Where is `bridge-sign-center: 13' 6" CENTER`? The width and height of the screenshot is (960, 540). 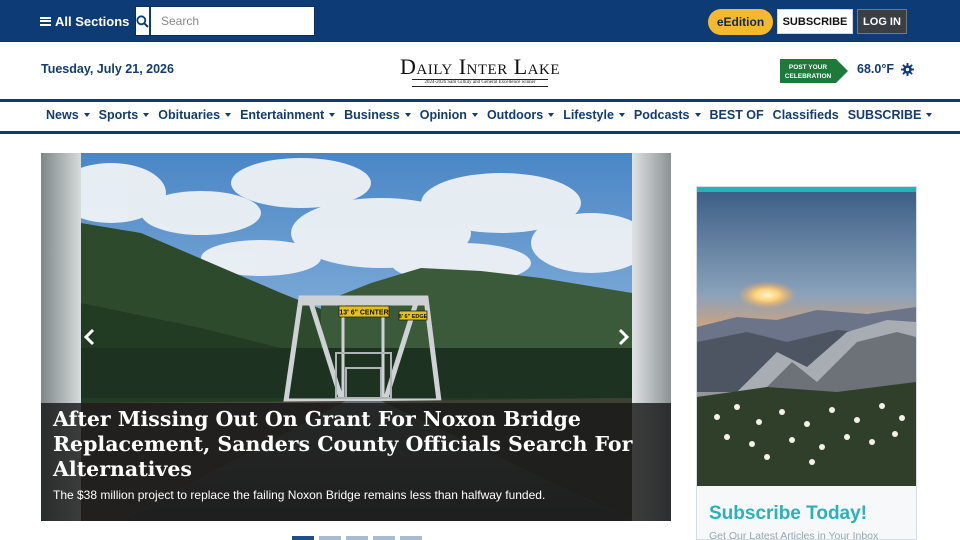 bridge-sign-center: 13' 6" CENTER is located at coordinates (363, 313).